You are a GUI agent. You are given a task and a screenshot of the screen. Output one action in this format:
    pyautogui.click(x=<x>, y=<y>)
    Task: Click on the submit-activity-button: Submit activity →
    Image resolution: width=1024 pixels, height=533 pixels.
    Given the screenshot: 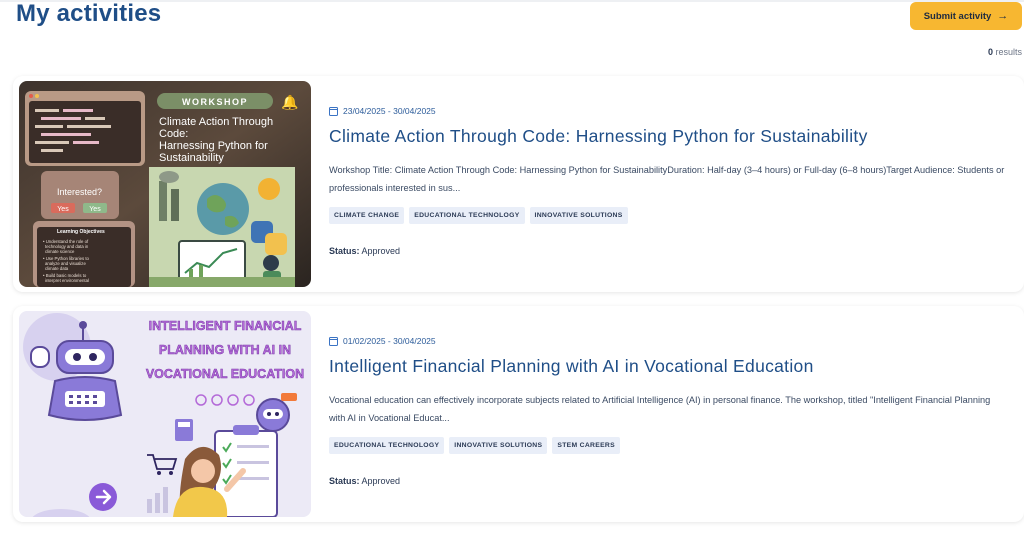 What is the action you would take?
    pyautogui.click(x=966, y=16)
    